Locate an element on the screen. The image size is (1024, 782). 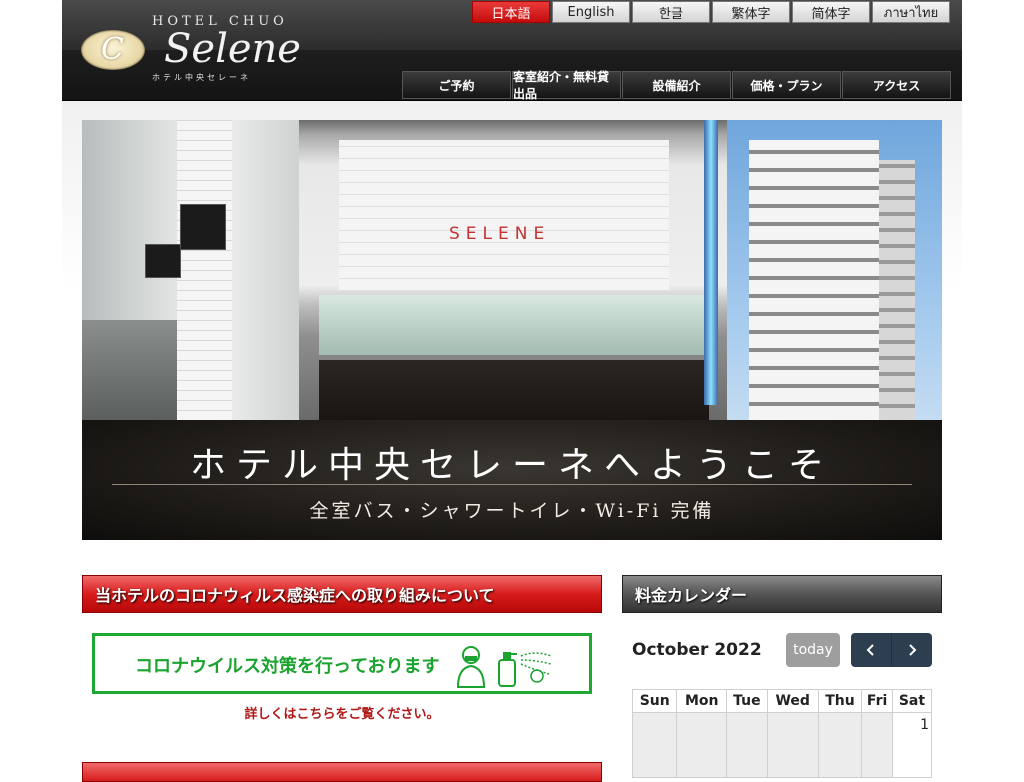
nav-access: アクセス is located at coordinates (896, 85).